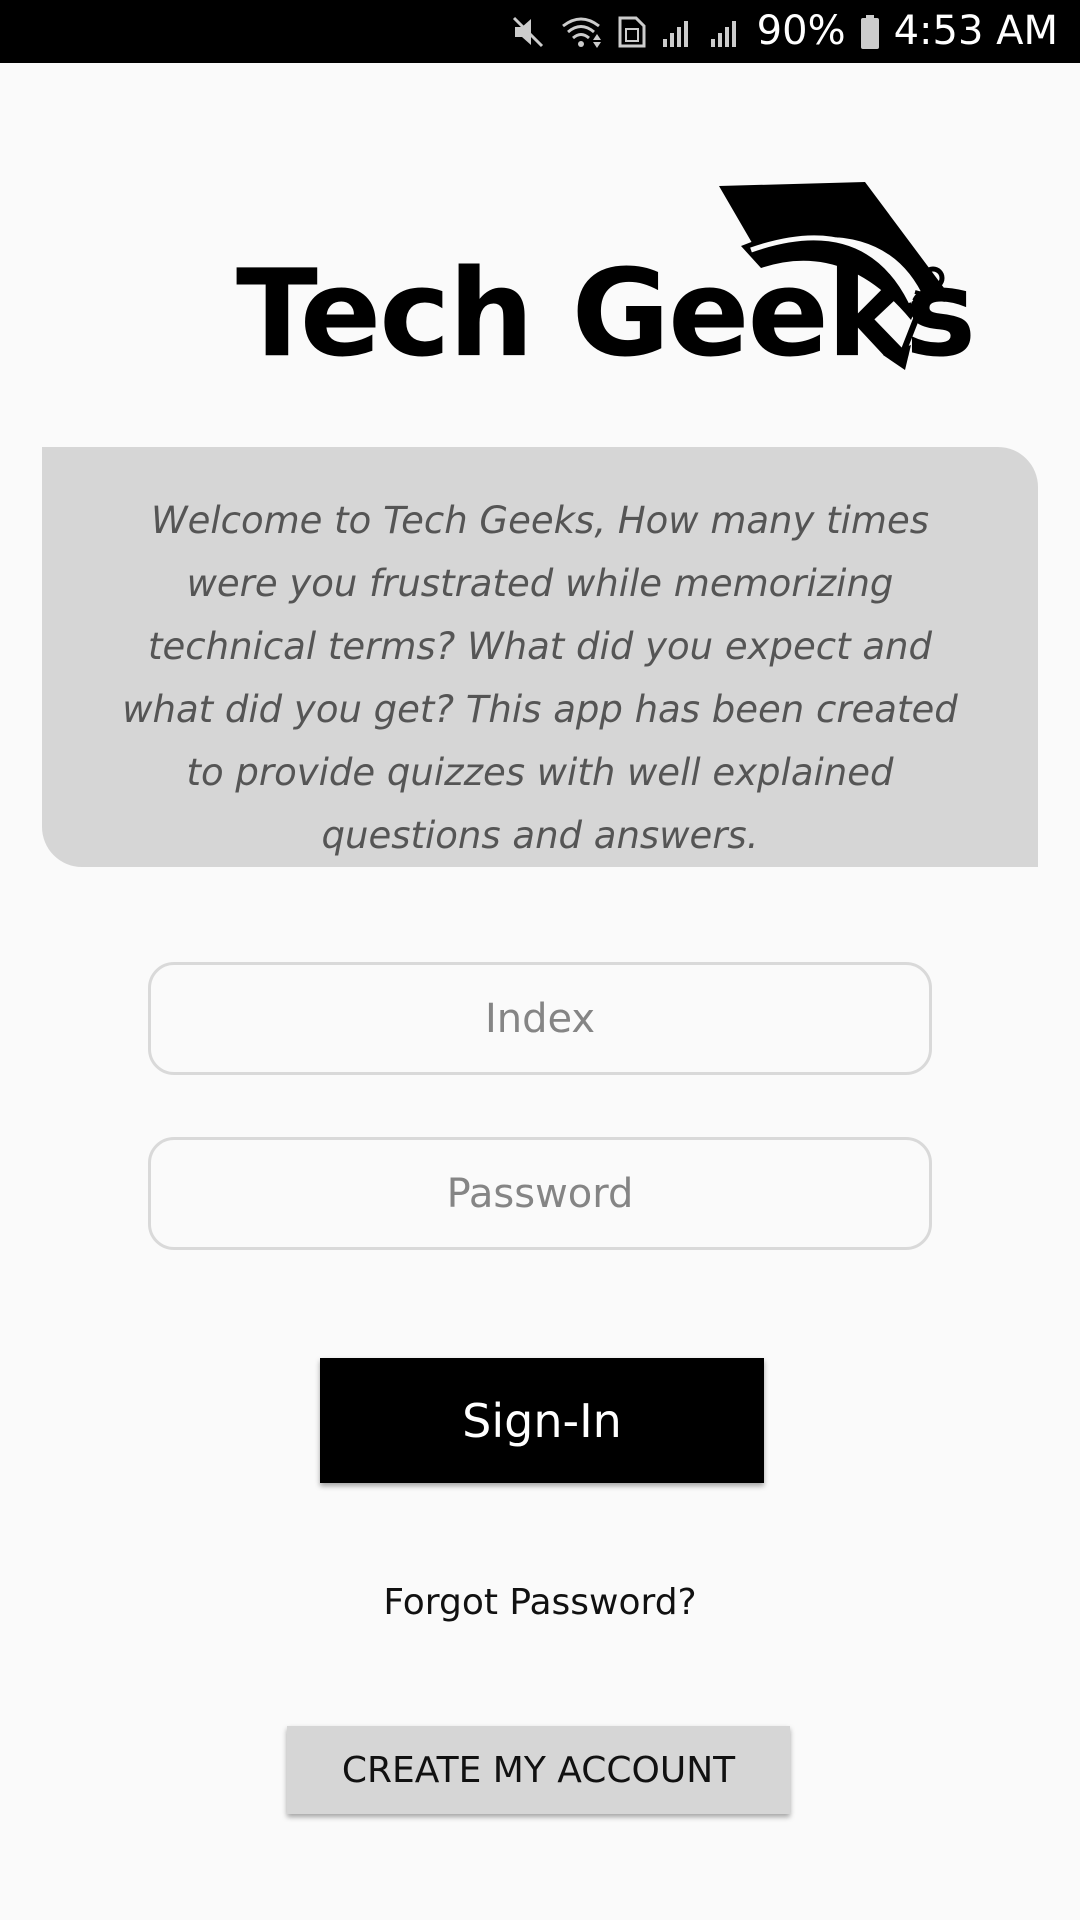 This screenshot has width=1080, height=1920. I want to click on status-icons: 90% 4:53 AM, so click(784, 31).